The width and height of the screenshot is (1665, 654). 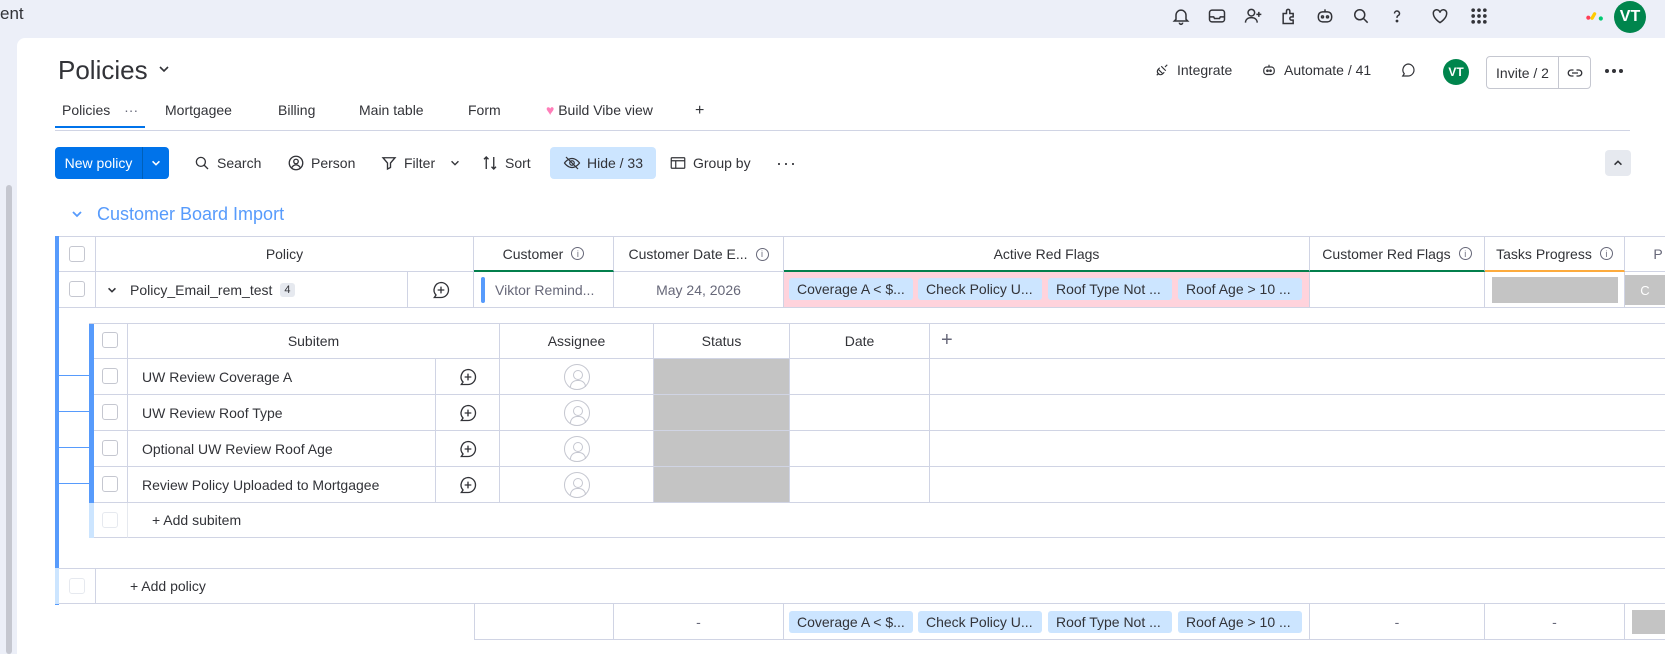 I want to click on help-icon, so click(x=1397, y=16).